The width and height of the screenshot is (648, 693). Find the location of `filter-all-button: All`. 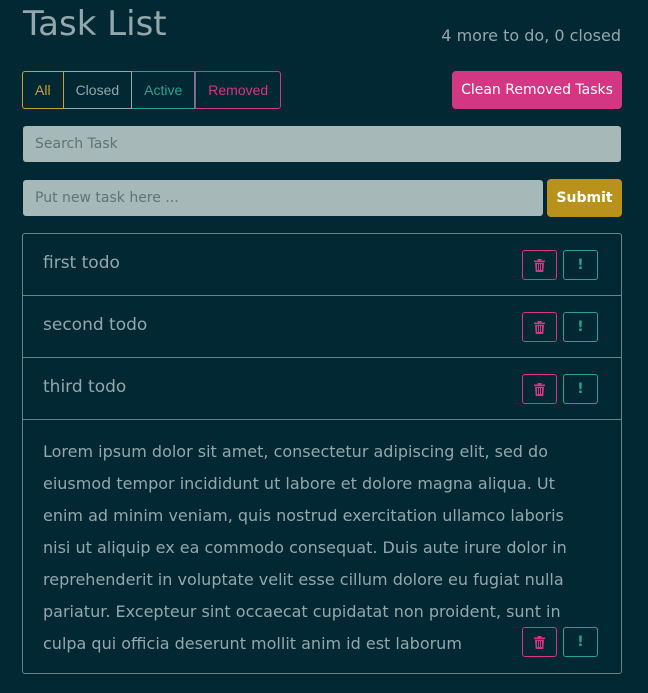

filter-all-button: All is located at coordinates (43, 90).